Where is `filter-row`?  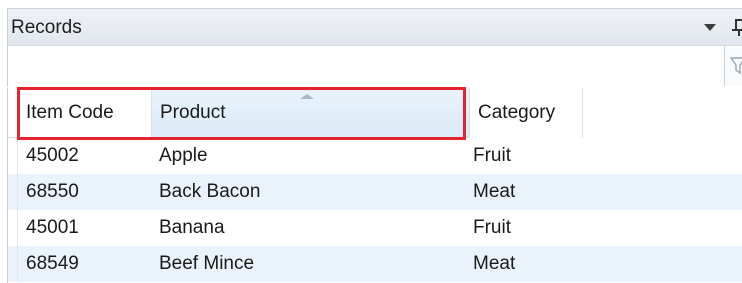 filter-row is located at coordinates (374, 66).